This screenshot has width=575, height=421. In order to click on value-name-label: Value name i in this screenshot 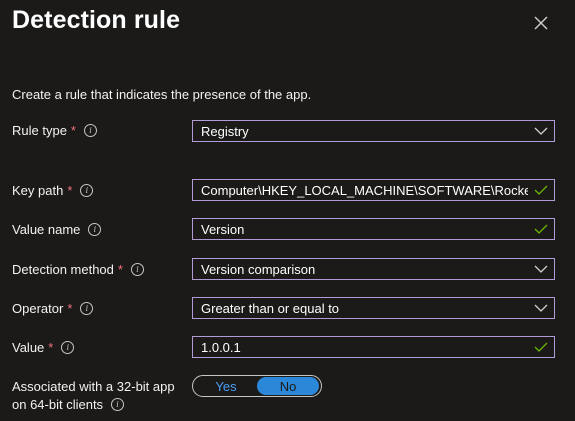, I will do `click(57, 229)`.